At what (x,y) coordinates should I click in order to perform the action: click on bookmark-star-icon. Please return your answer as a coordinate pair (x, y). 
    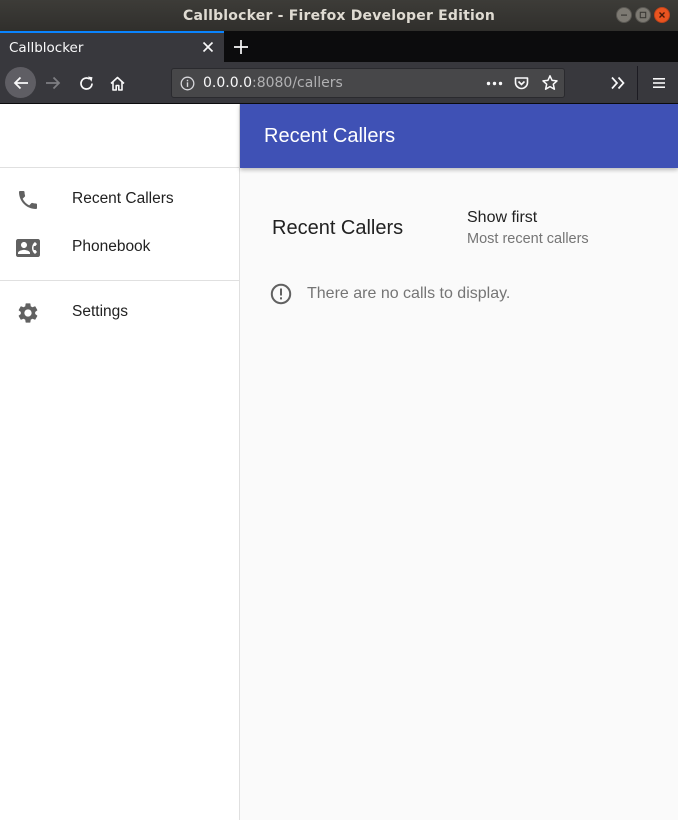
    Looking at the image, I should click on (550, 83).